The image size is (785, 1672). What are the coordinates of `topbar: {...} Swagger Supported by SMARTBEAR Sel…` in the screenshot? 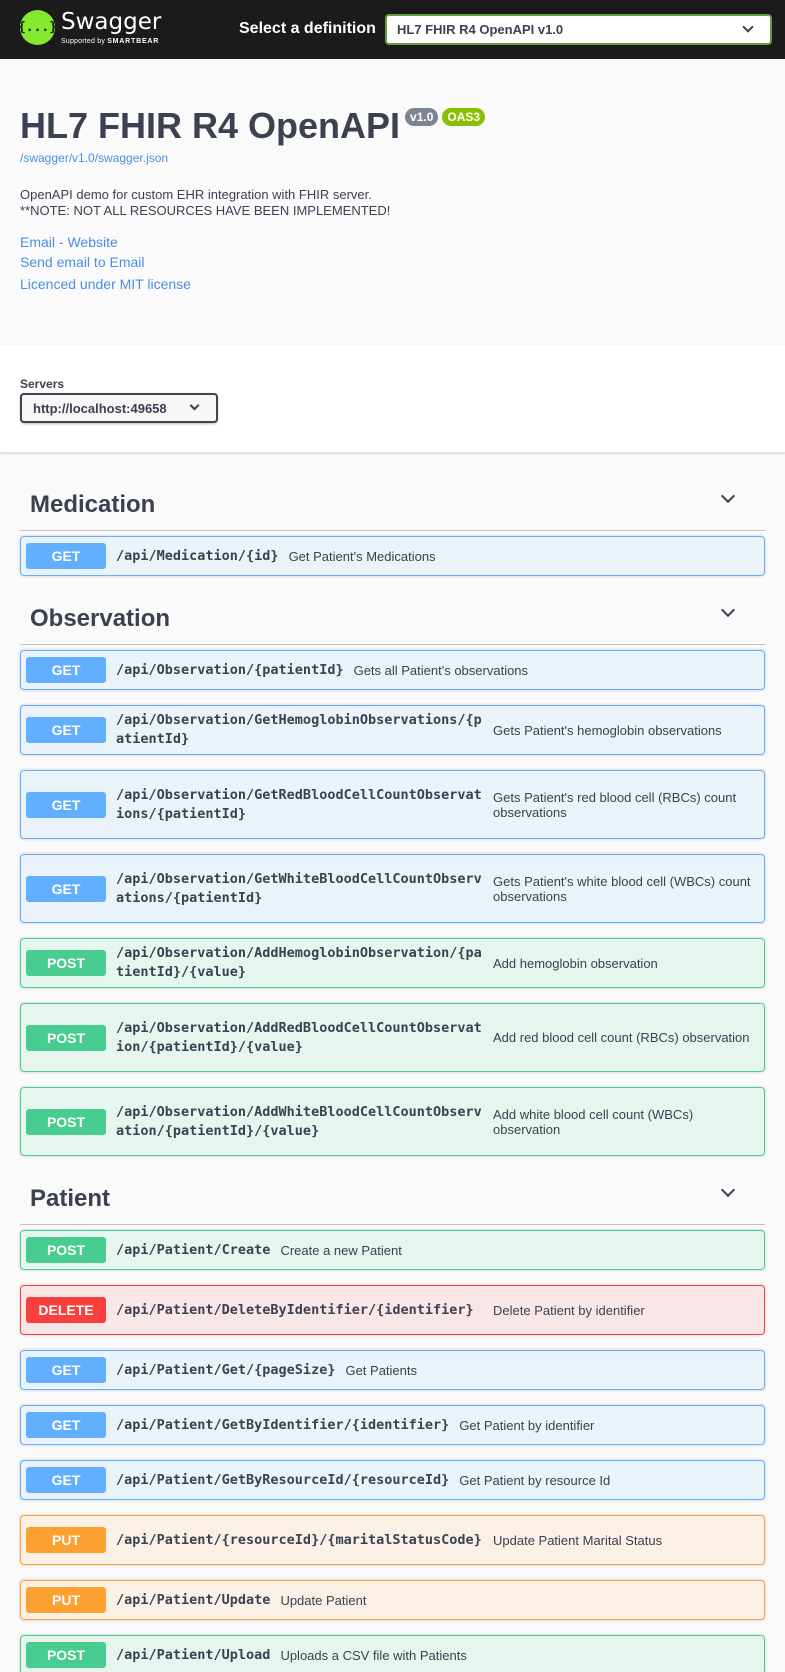 It's located at (392, 29).